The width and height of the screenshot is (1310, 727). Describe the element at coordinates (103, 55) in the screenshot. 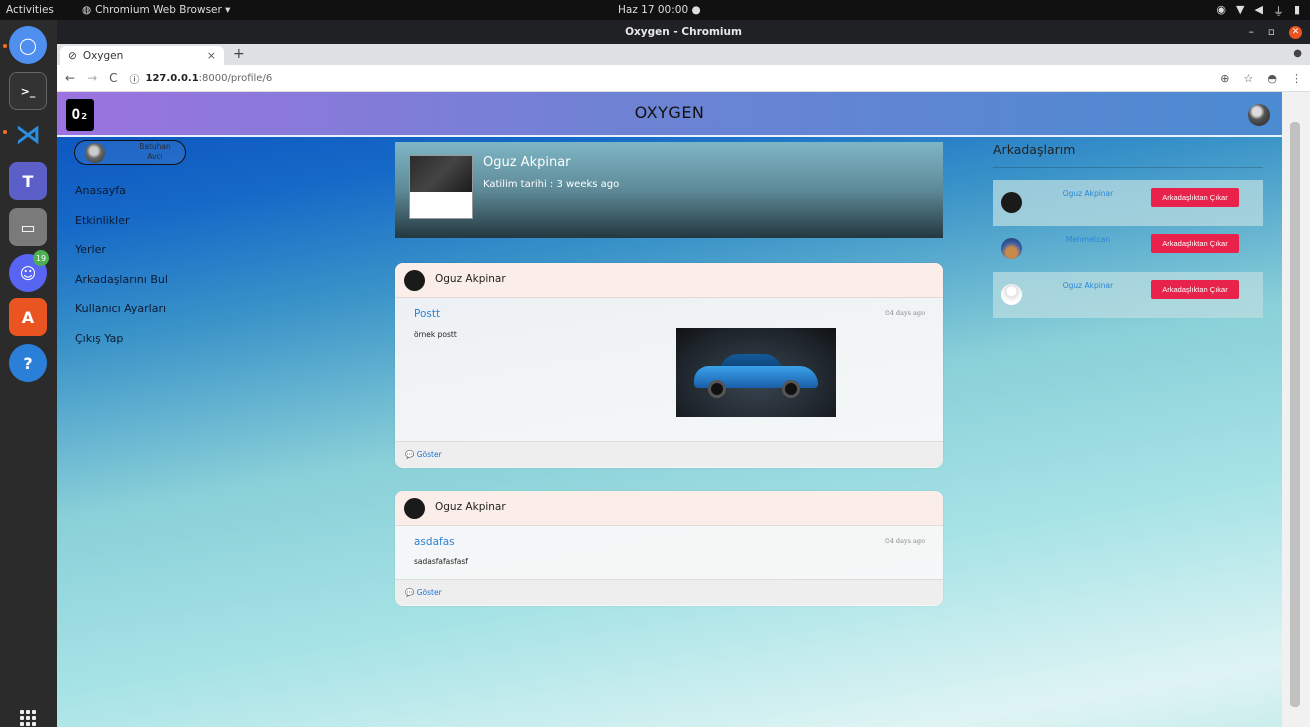

I see `tab-title: Oxygen` at that location.